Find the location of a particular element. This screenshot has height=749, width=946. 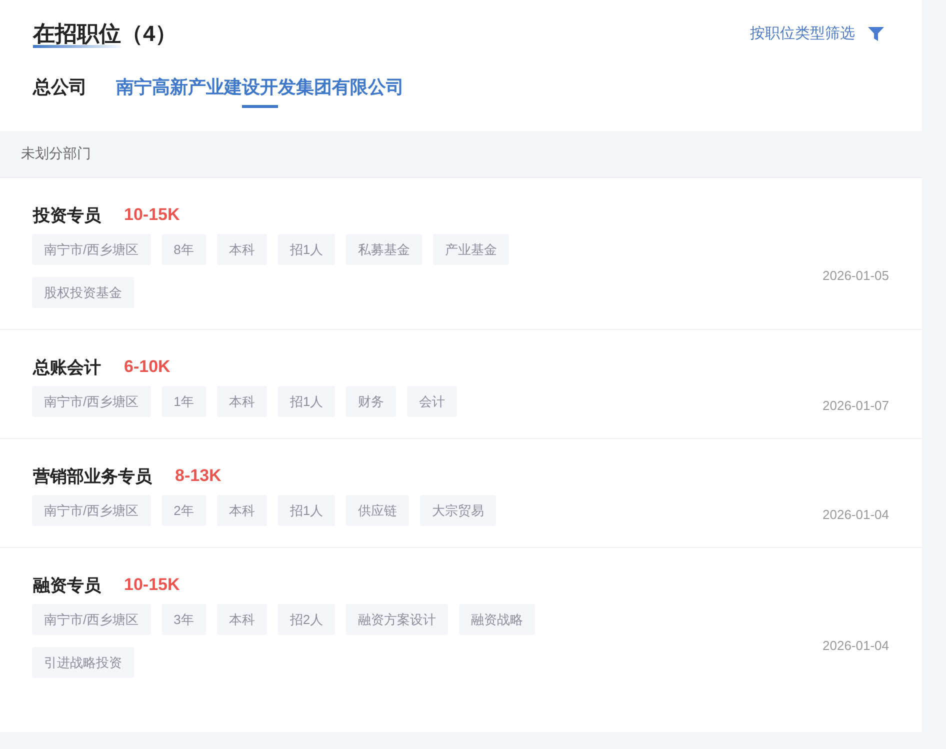

job-card: 总账会计 6-10K 南宁市/西乡塘区 1年 本科 招1人 财务 会计 2026-01-07 is located at coordinates (461, 384).